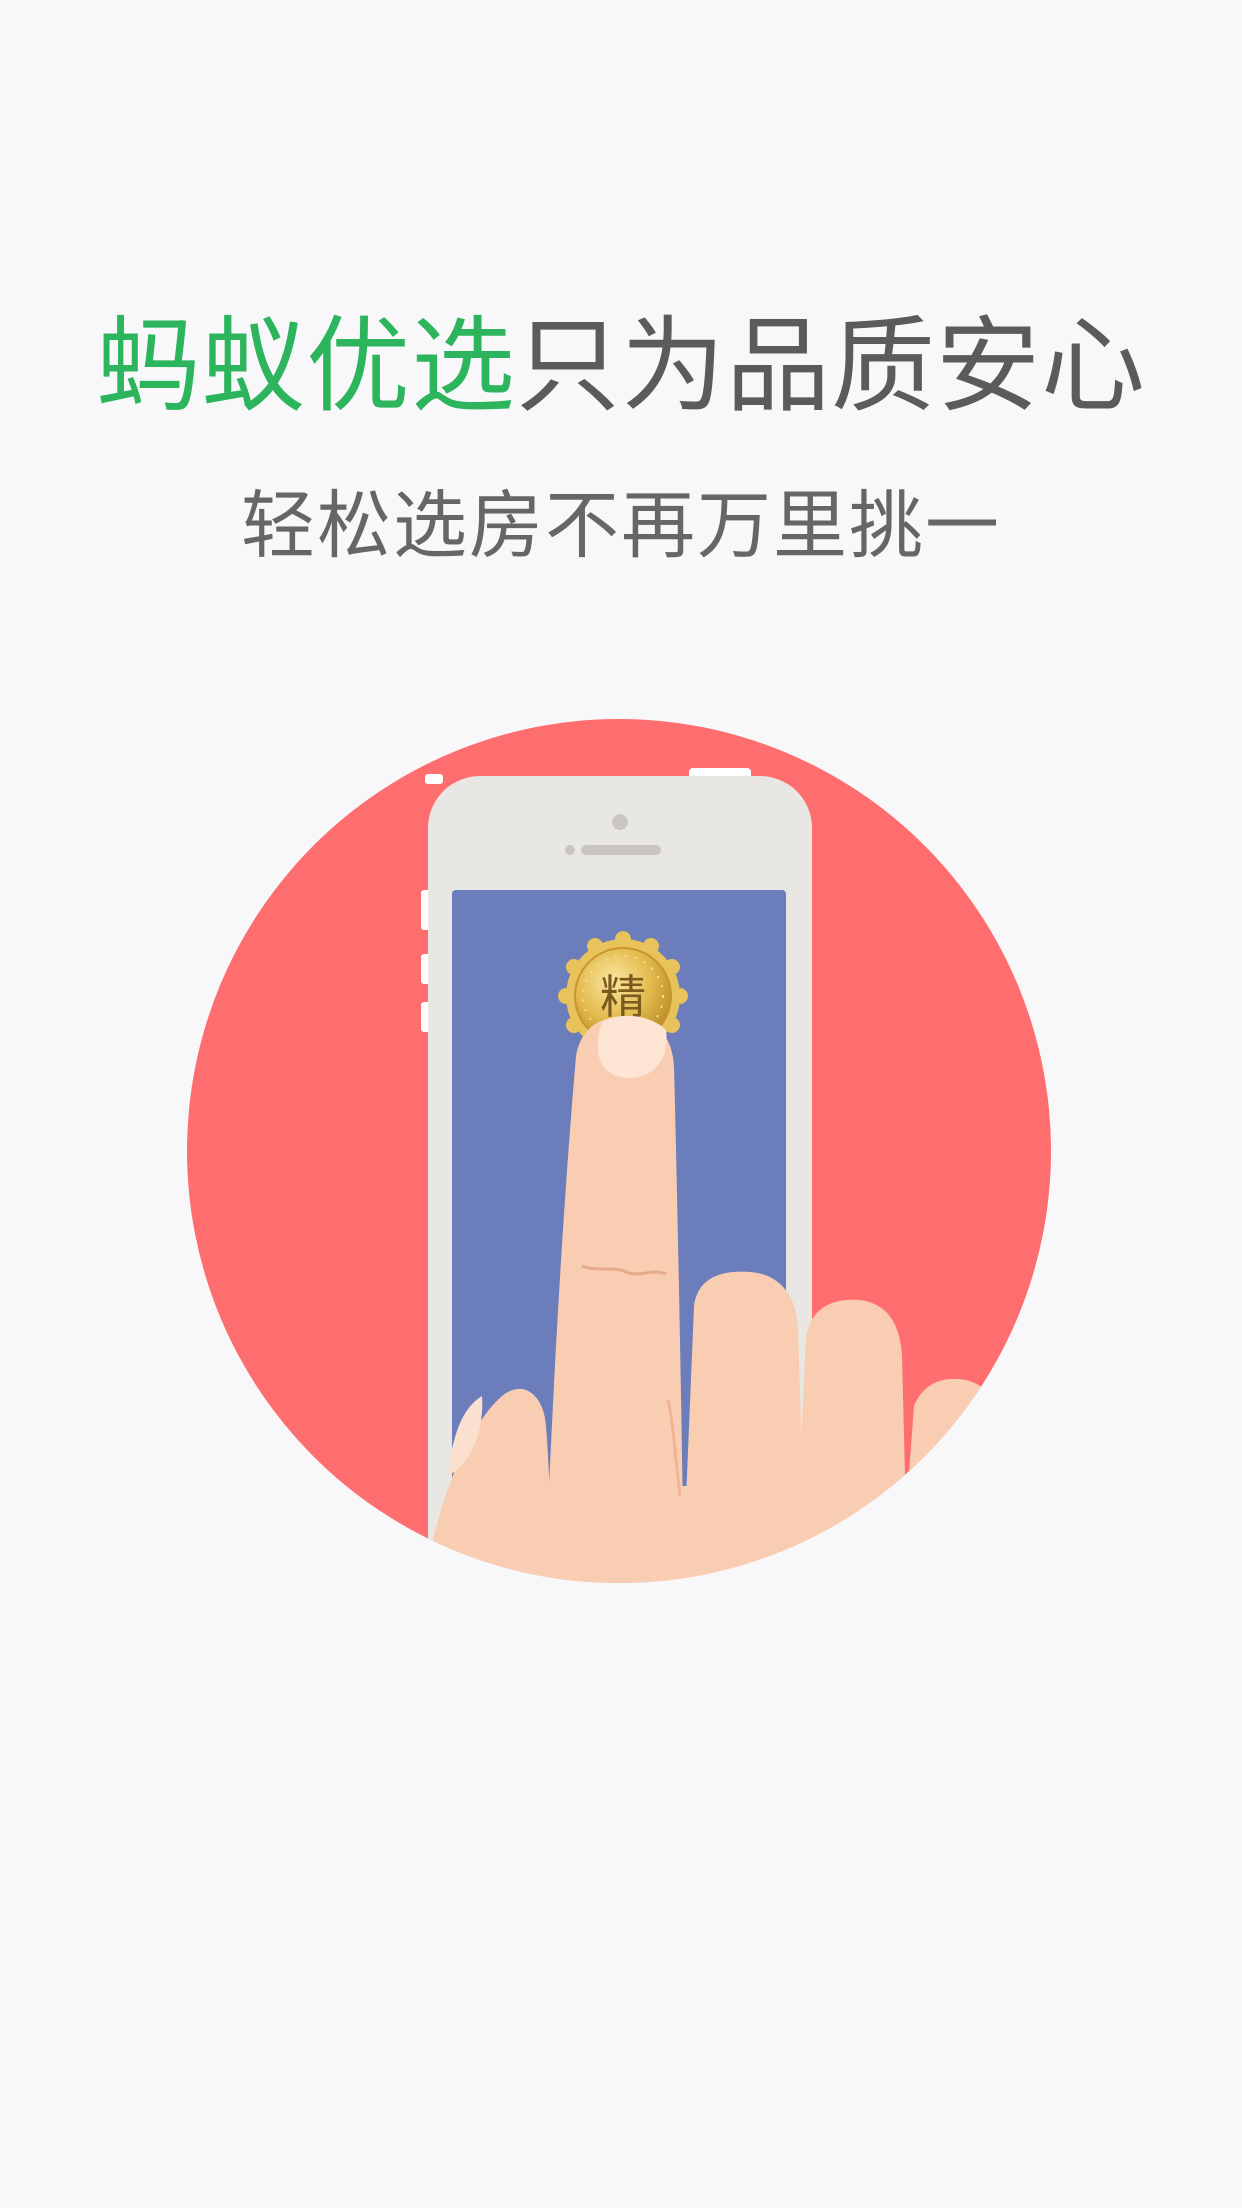 The height and width of the screenshot is (2208, 1242). I want to click on page-title: 蚂蚁优选只为品质安心, so click(621, 366).